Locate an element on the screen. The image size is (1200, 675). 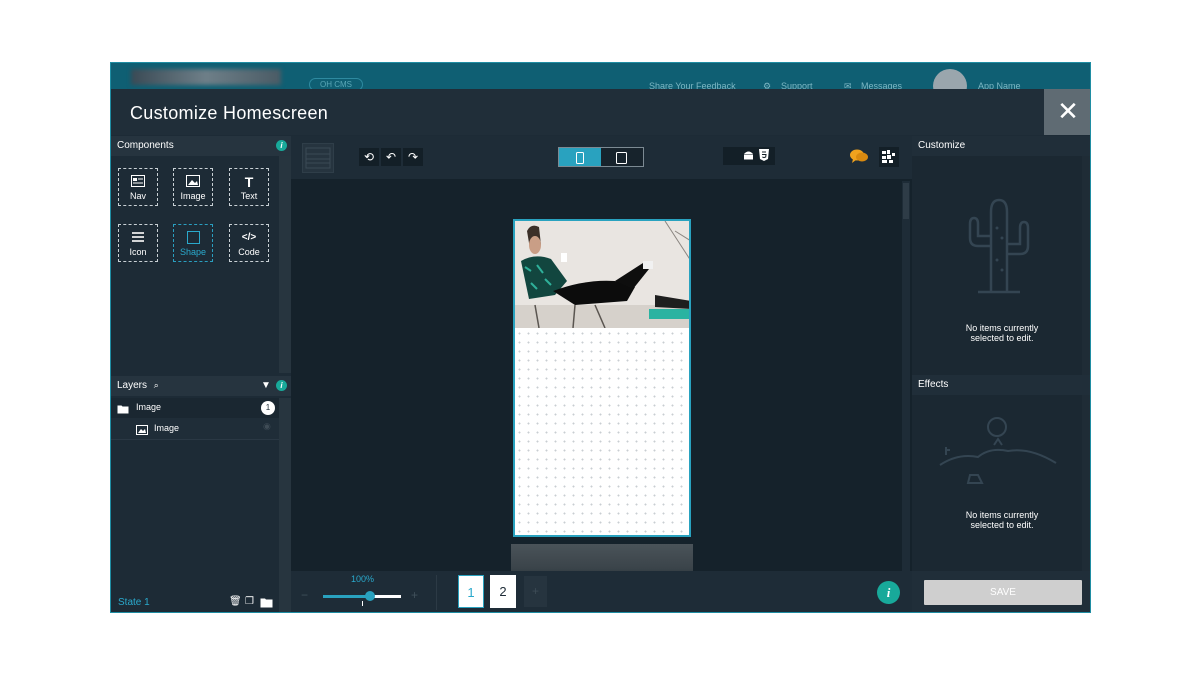
effects-empty-message: No items currently selected to edit. is located at coordinates (1001, 520).